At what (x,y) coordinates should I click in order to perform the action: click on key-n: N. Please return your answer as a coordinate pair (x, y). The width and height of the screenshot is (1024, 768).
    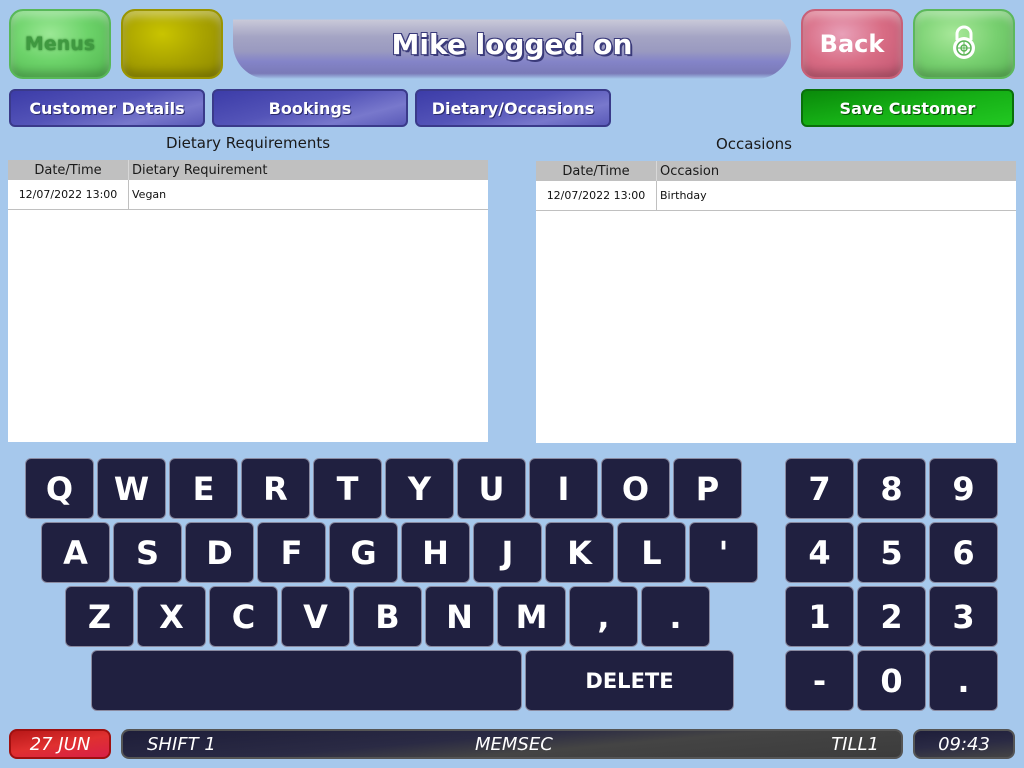
    Looking at the image, I should click on (459, 616).